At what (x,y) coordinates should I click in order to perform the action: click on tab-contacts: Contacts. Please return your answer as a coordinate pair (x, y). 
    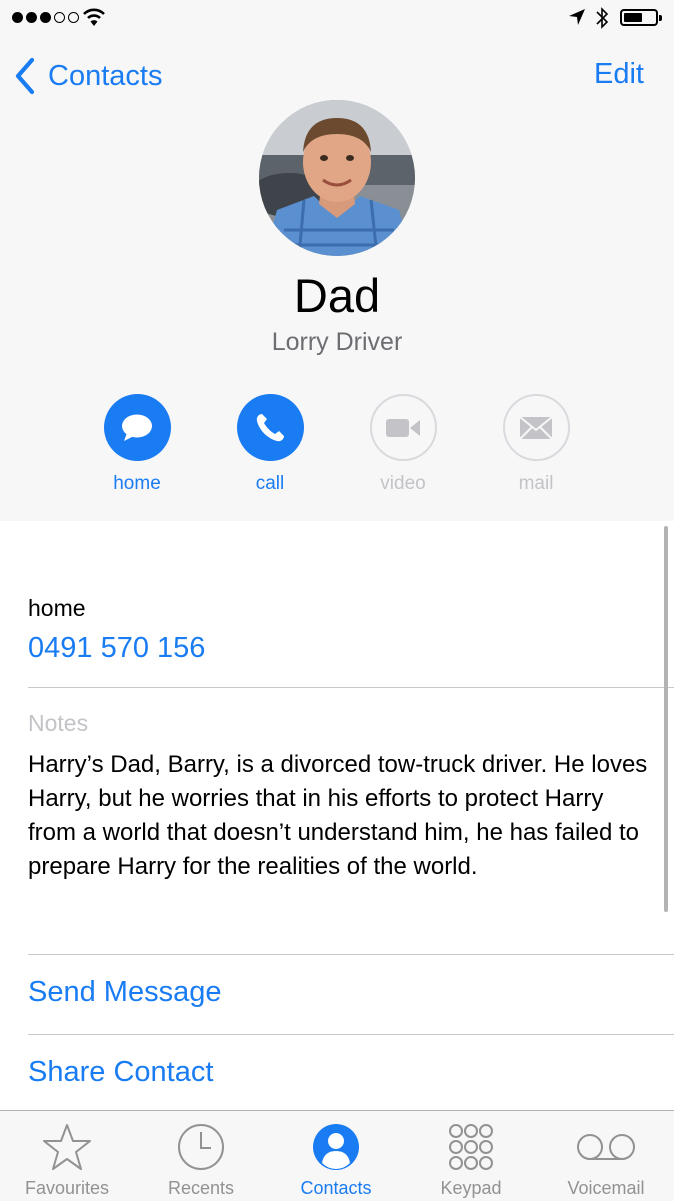
    Looking at the image, I should click on (336, 1156).